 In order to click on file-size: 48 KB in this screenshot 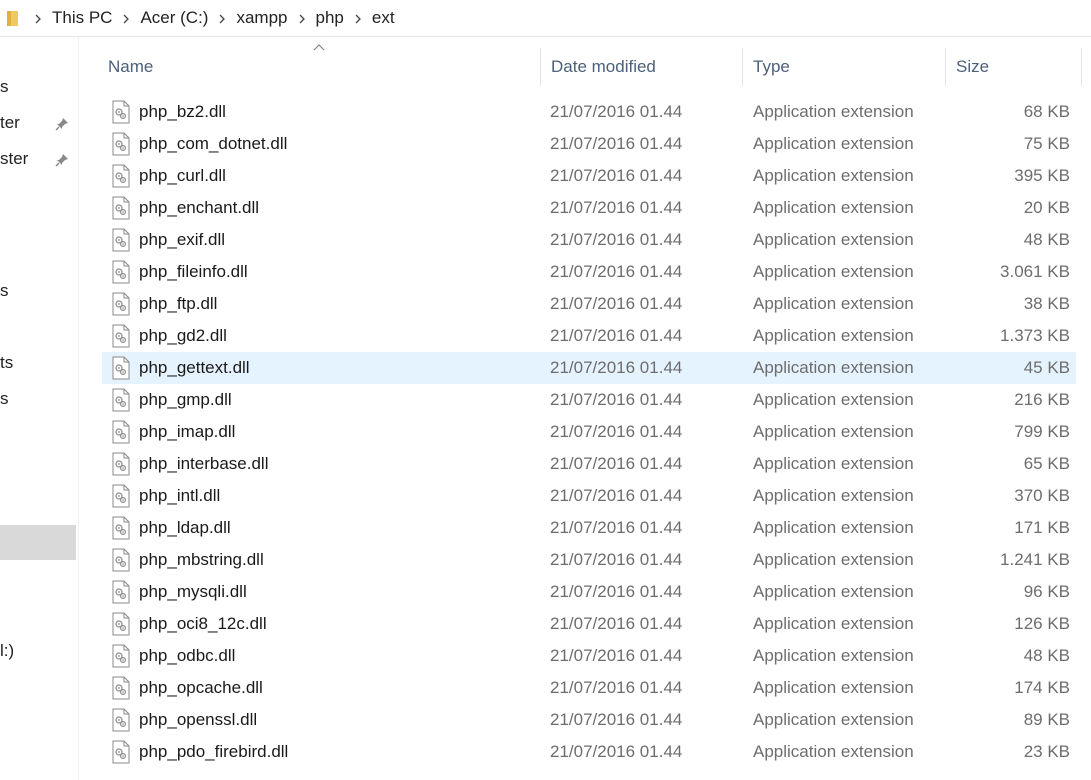, I will do `click(1046, 655)`.